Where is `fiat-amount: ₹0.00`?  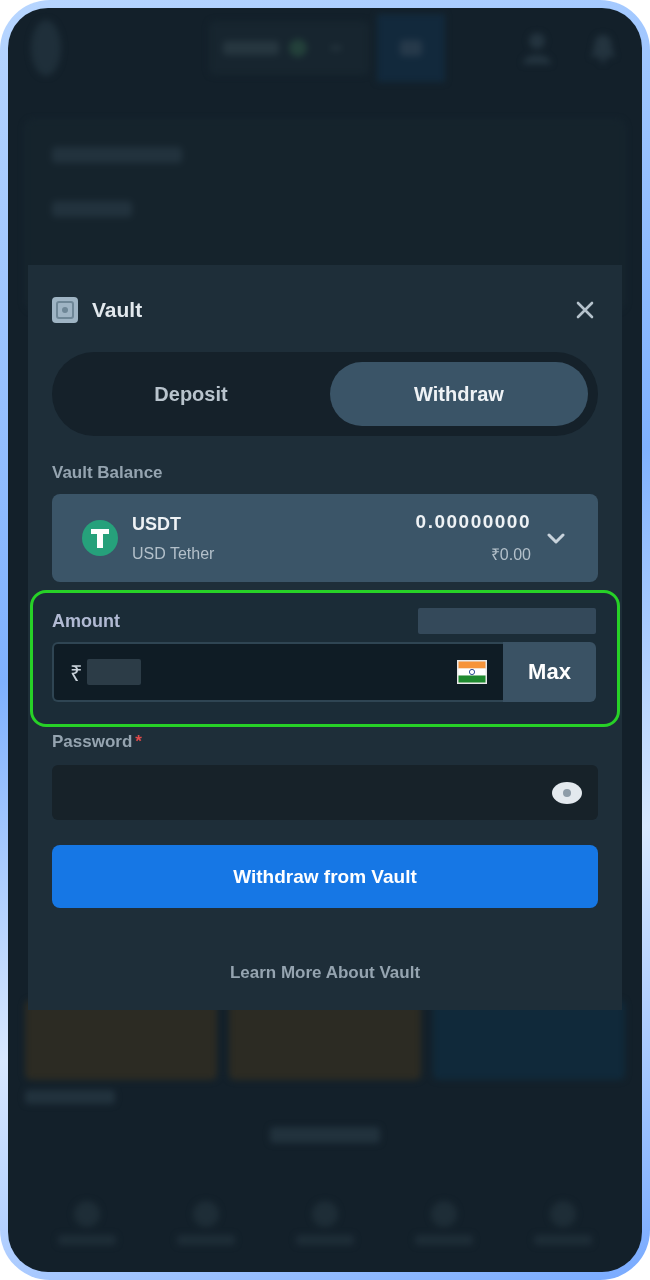
fiat-amount: ₹0.00 is located at coordinates (510, 555).